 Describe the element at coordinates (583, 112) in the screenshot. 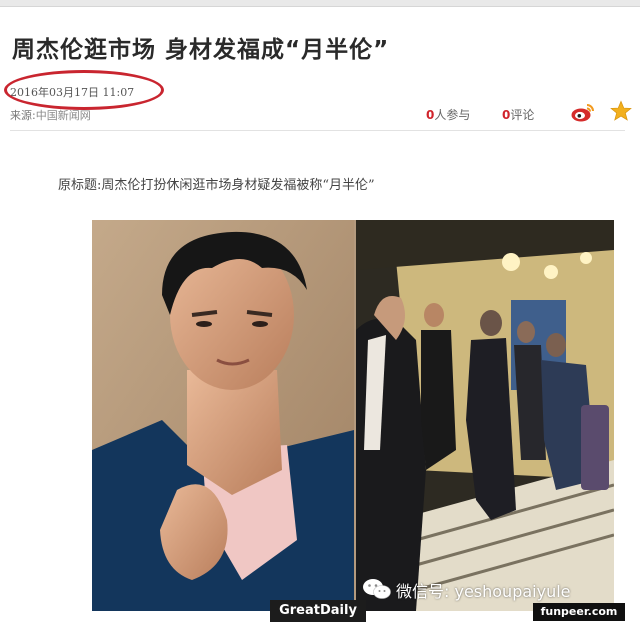

I see `weibo-icon` at that location.